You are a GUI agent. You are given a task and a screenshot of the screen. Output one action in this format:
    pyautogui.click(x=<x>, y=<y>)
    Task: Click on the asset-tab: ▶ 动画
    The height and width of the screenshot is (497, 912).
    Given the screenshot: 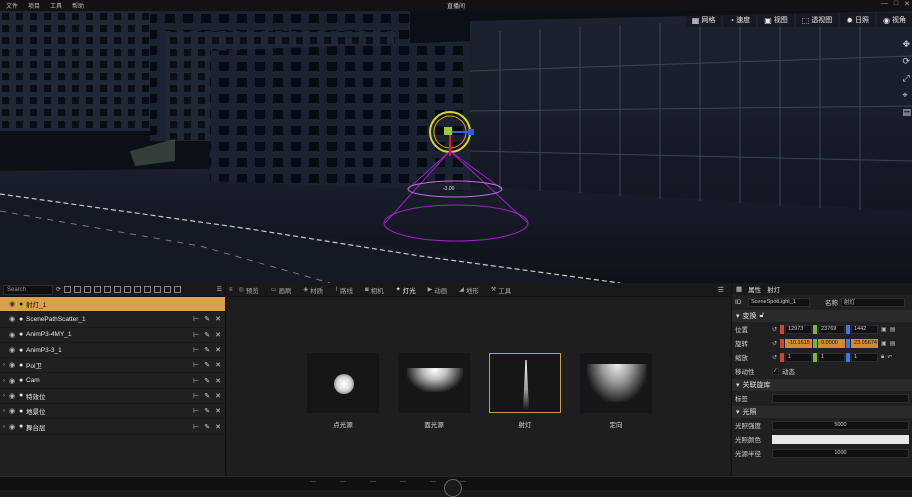 What is the action you would take?
    pyautogui.click(x=438, y=290)
    